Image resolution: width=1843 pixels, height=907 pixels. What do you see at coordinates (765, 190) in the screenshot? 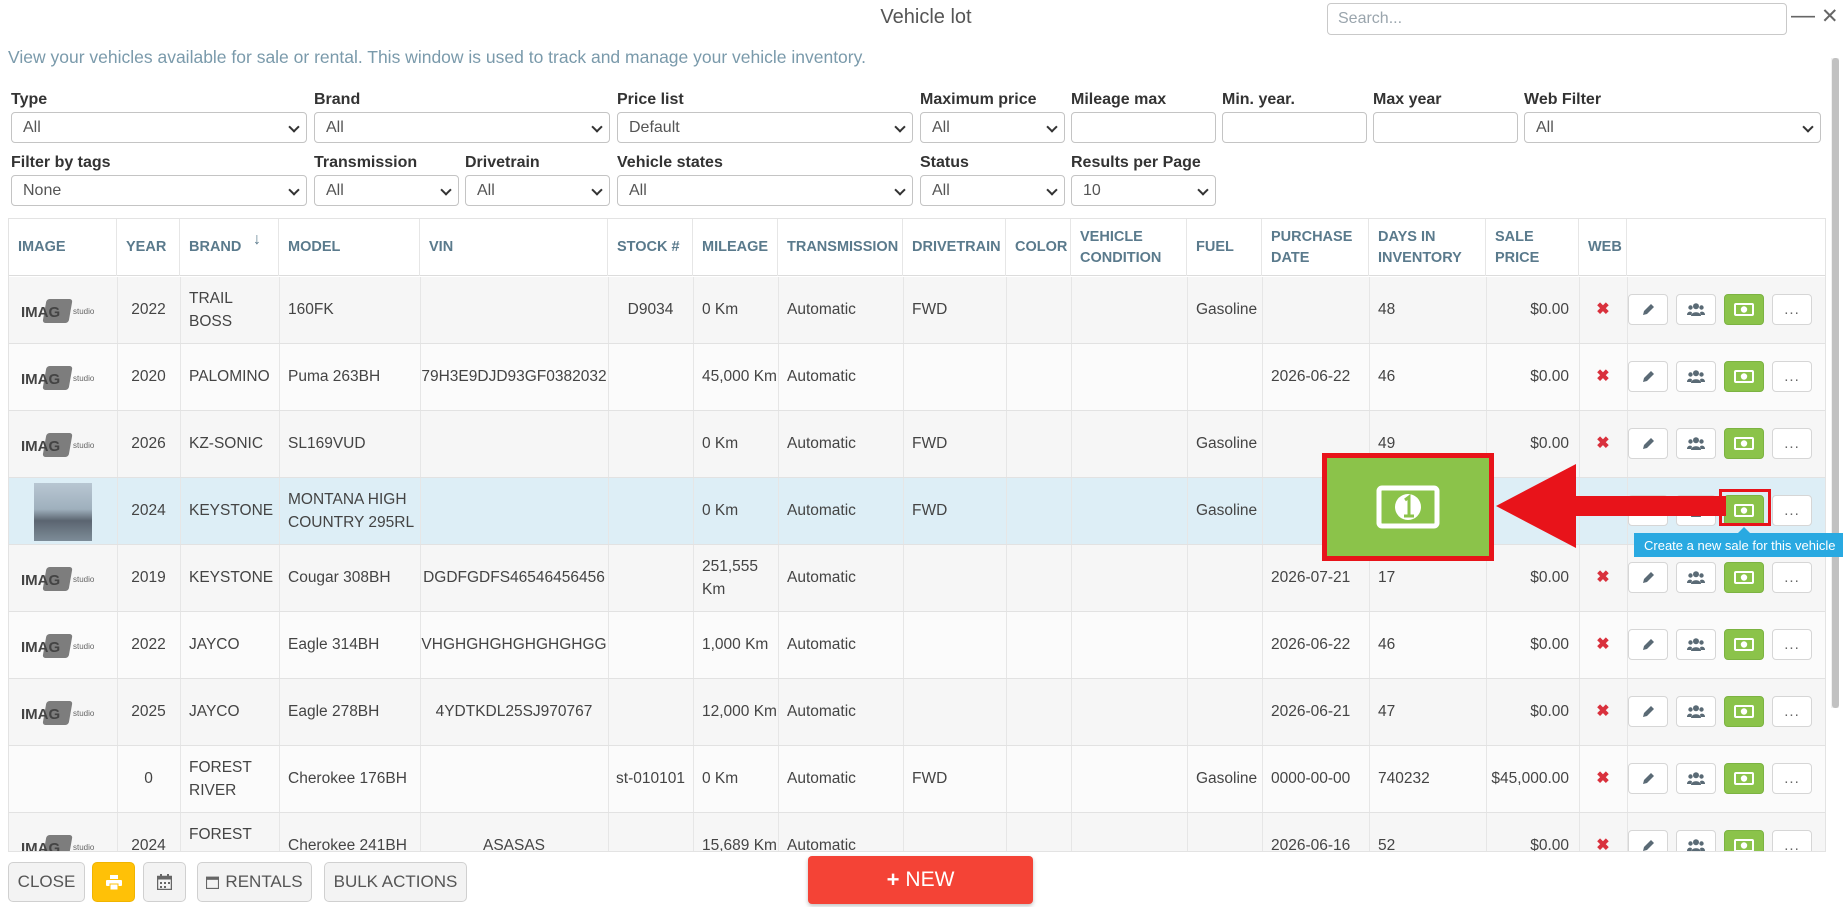
I see `vehicle-states-select: All` at bounding box center [765, 190].